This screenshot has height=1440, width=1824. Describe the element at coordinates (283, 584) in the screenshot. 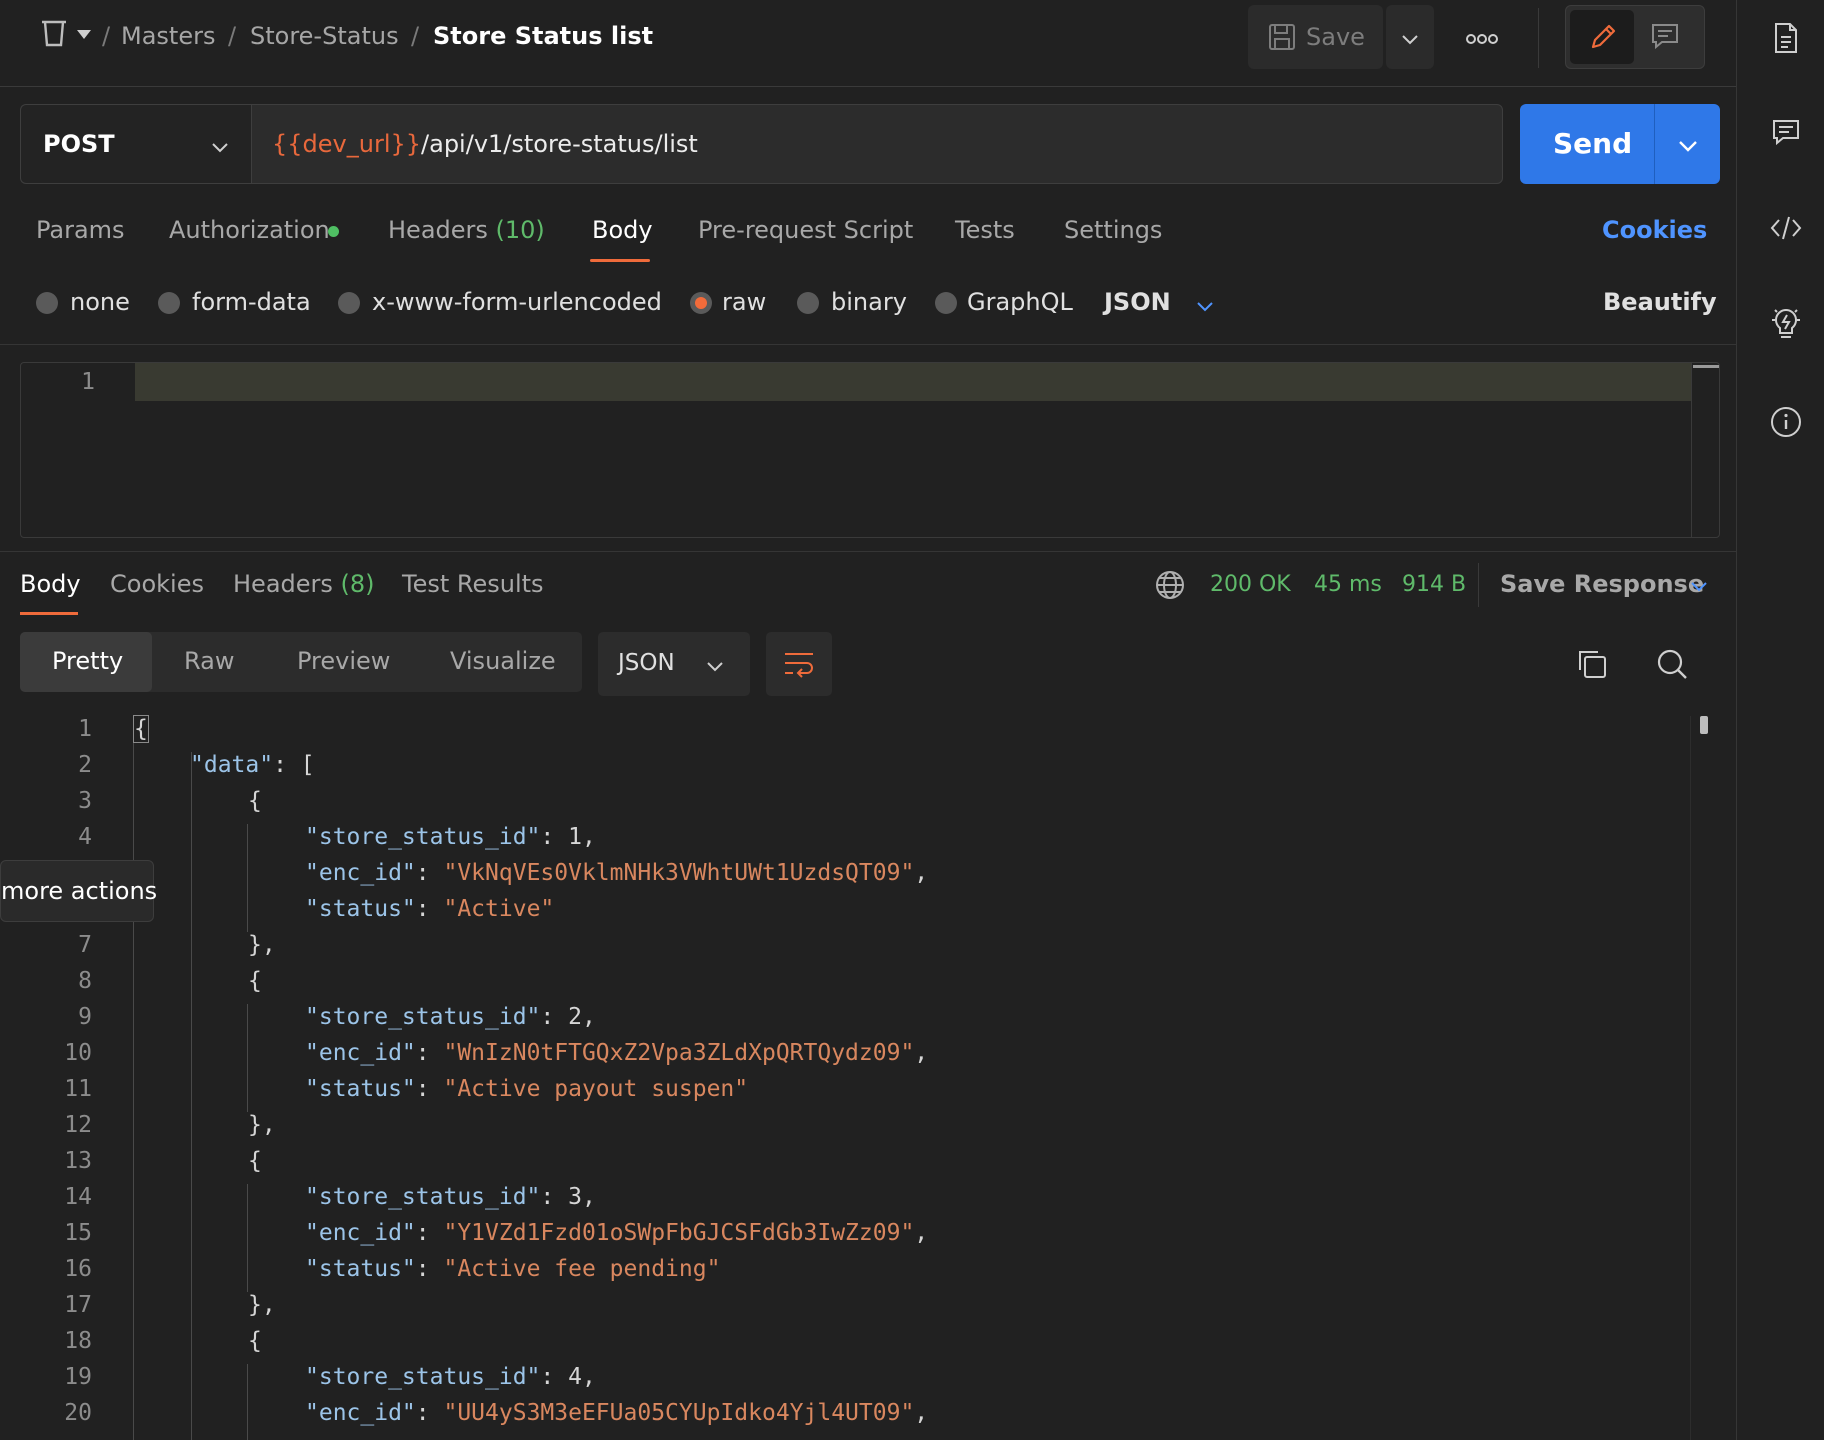

I see `response-tab-headers-label: Headers` at that location.